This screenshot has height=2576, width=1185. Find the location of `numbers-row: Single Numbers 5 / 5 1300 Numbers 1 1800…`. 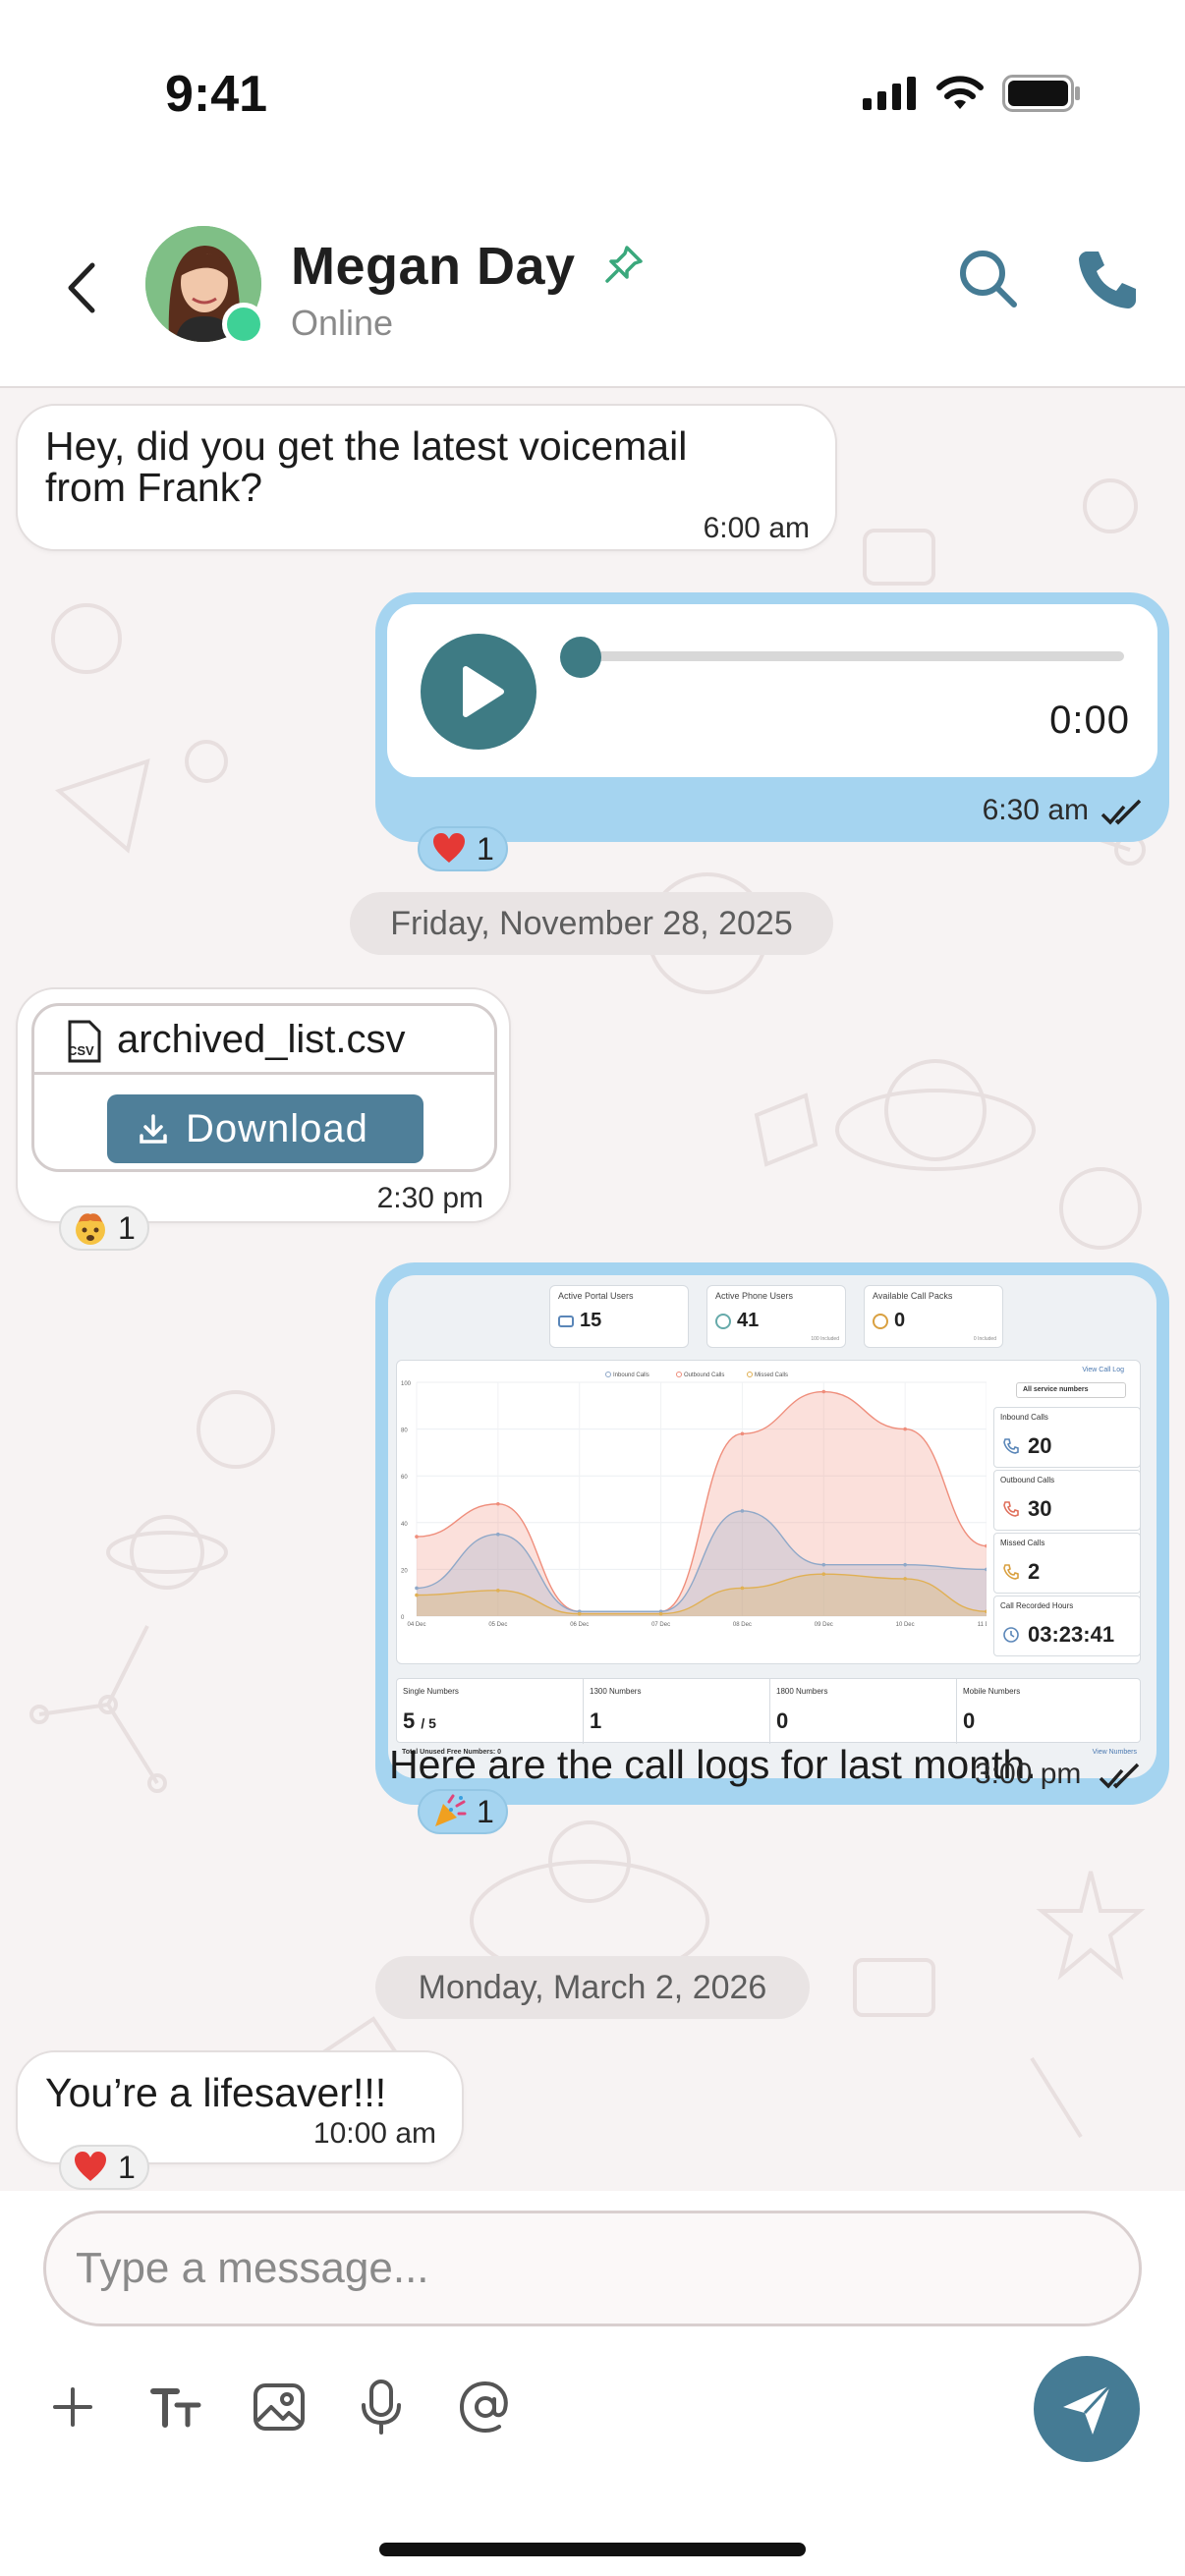

numbers-row: Single Numbers 5 / 5 1300 Numbers 1 1800… is located at coordinates (769, 1711).